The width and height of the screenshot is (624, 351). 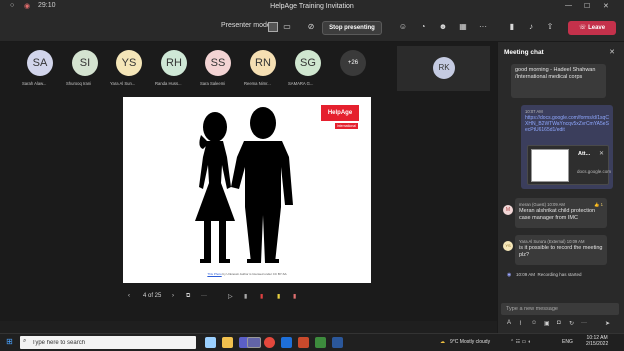 I want to click on layout-icon, so click(x=273, y=27).